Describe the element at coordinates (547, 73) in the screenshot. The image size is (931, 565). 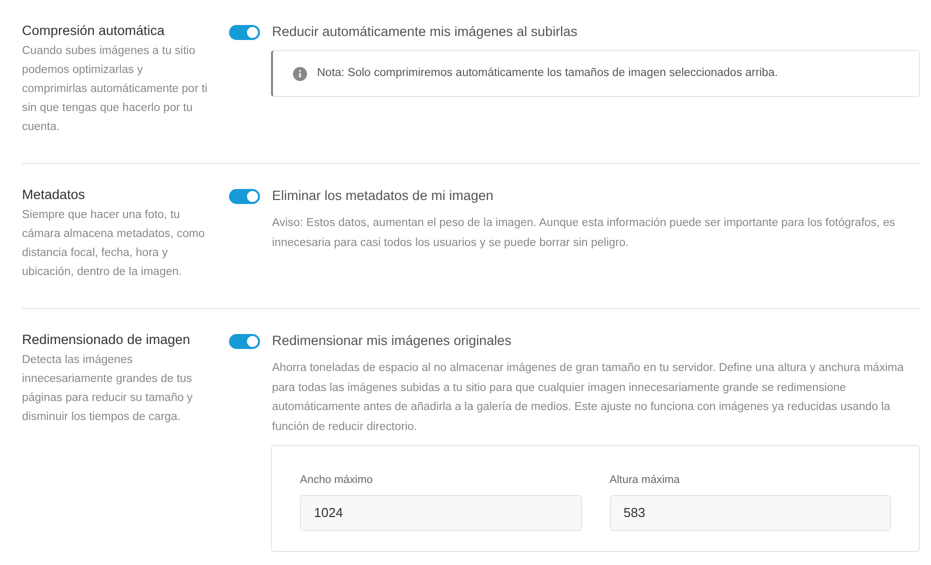
I see `note-text: Nota: Solo comprimiremos automáticamente los tamaños de imagen seleccionados arriba.` at that location.